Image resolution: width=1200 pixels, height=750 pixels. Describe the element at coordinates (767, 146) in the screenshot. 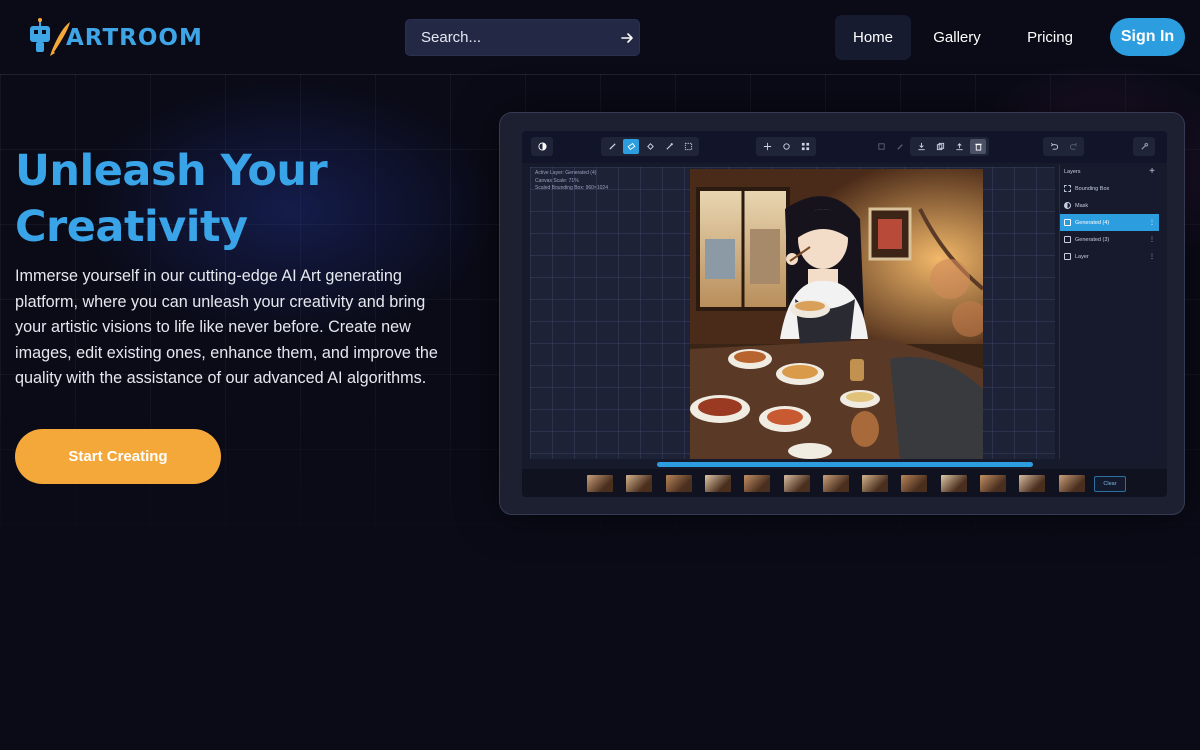

I see `move-icon` at that location.